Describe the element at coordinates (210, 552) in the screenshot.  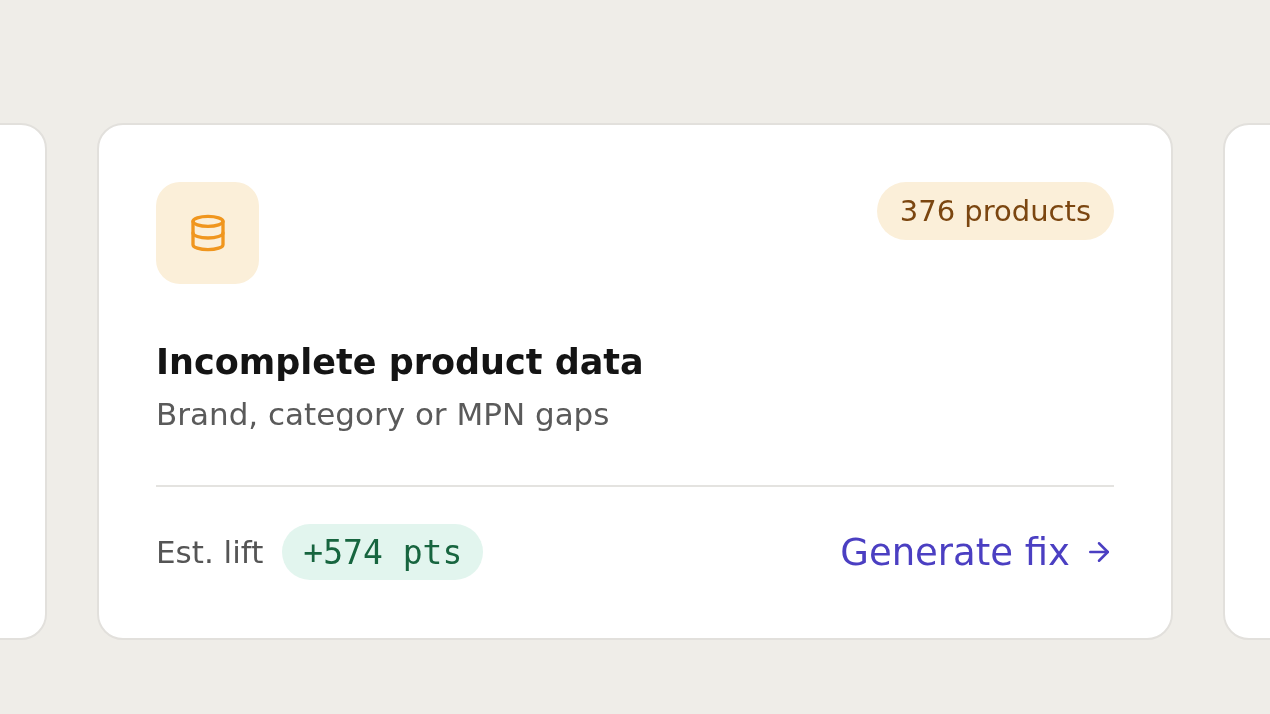
I see `lift-label: Est. lift` at that location.